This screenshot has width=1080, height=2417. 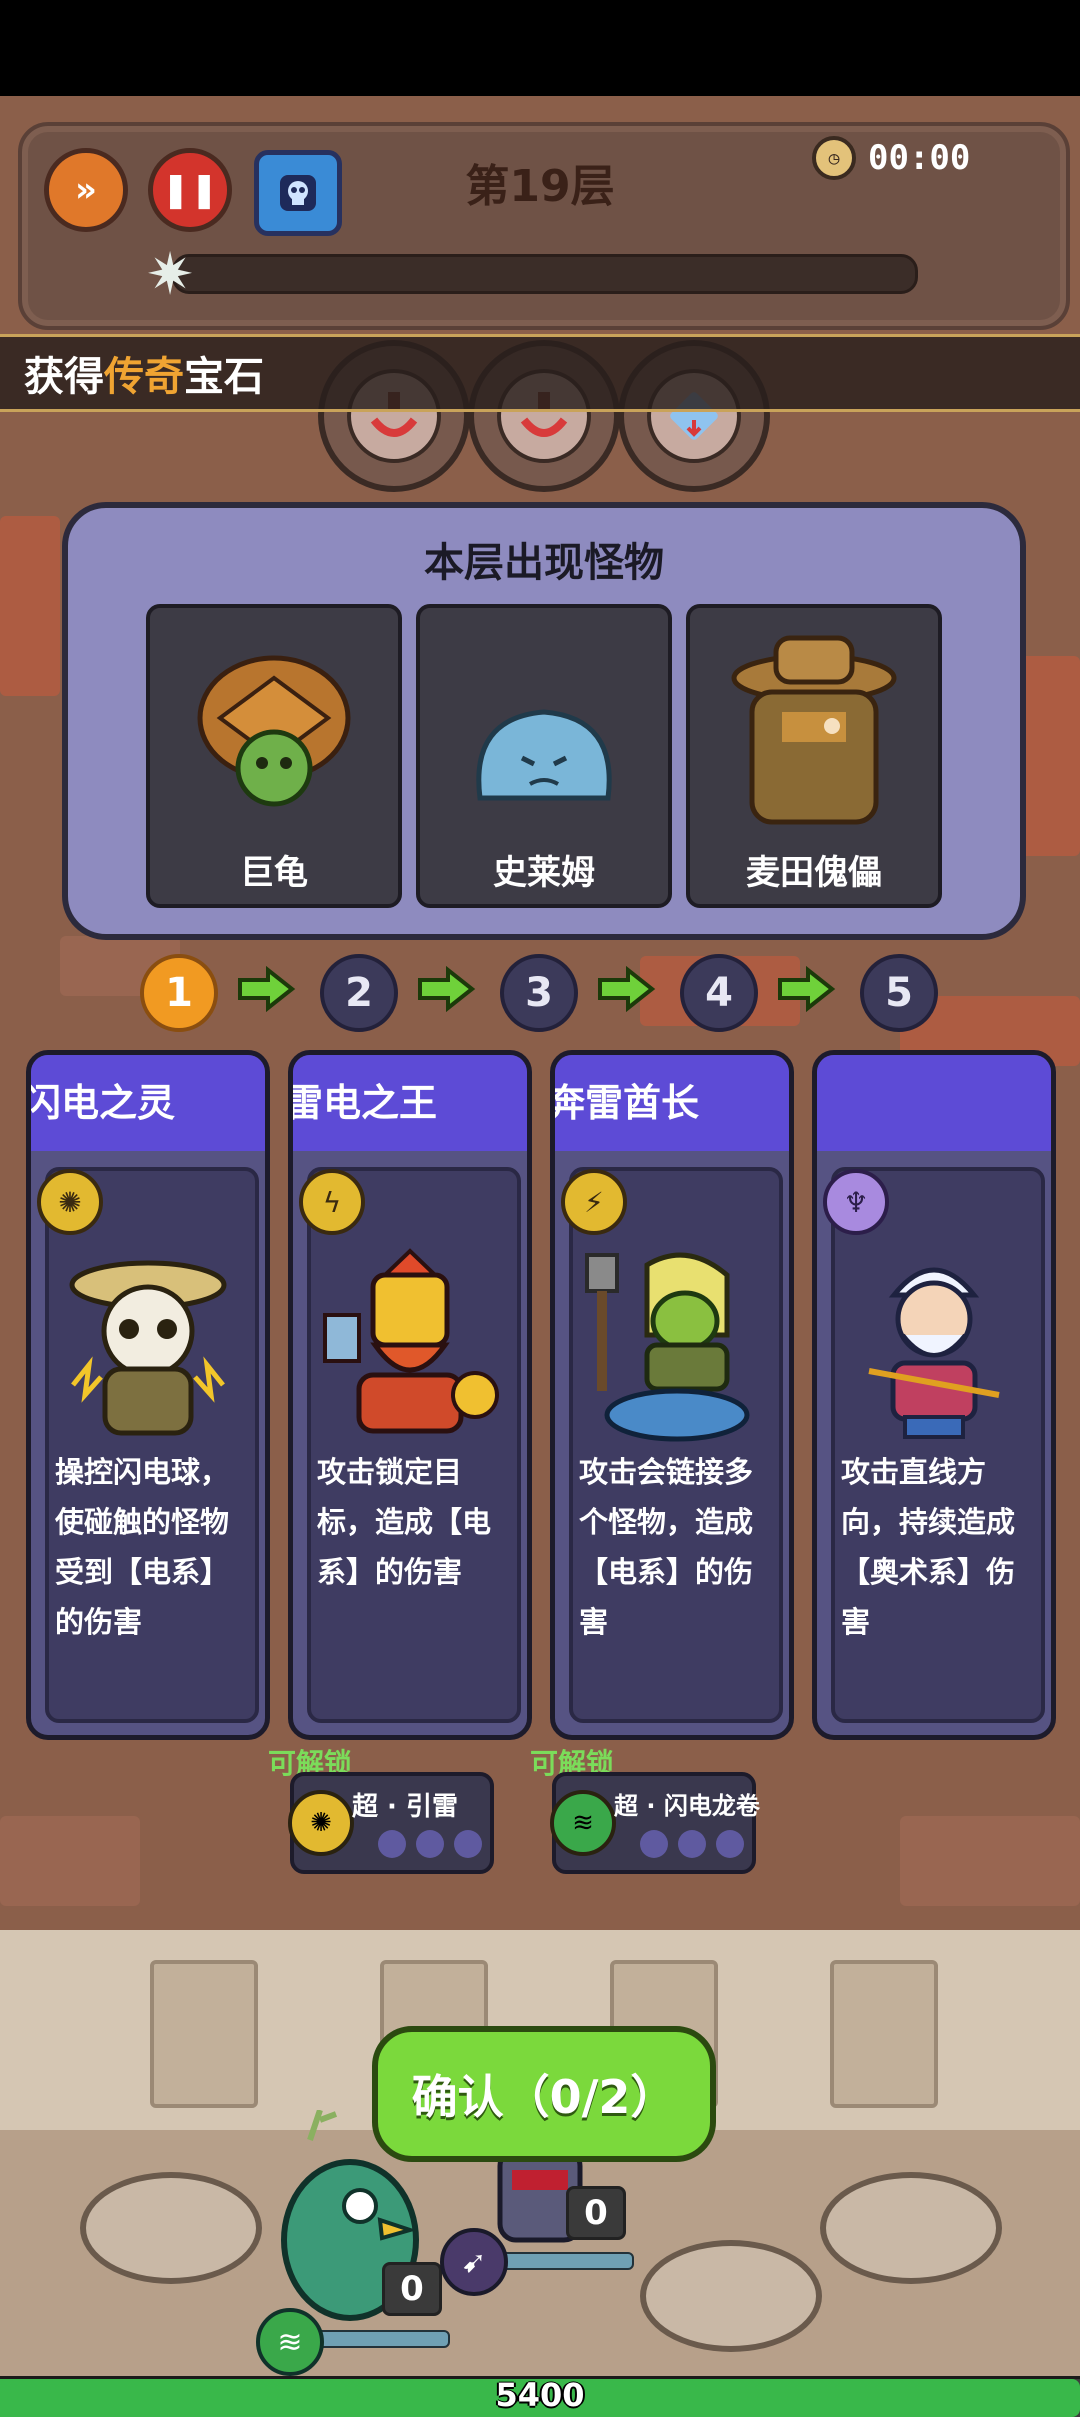 I want to click on skill-card-1: 闪电之灵 ✺ 操控闪电球，使碰触的怪物受到【电系】的伤害, so click(x=148, y=1395).